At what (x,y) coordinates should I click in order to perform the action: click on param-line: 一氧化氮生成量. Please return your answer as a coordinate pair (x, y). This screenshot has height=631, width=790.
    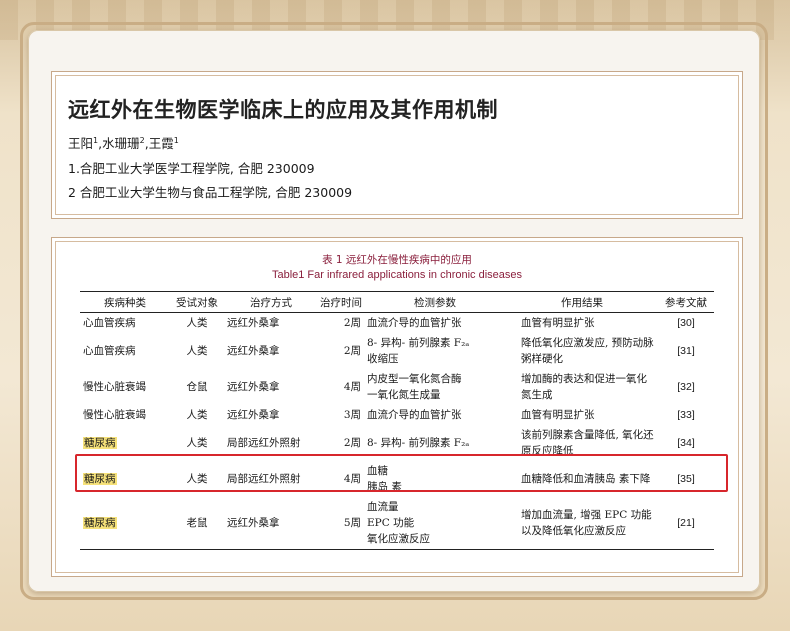
    Looking at the image, I should click on (404, 395).